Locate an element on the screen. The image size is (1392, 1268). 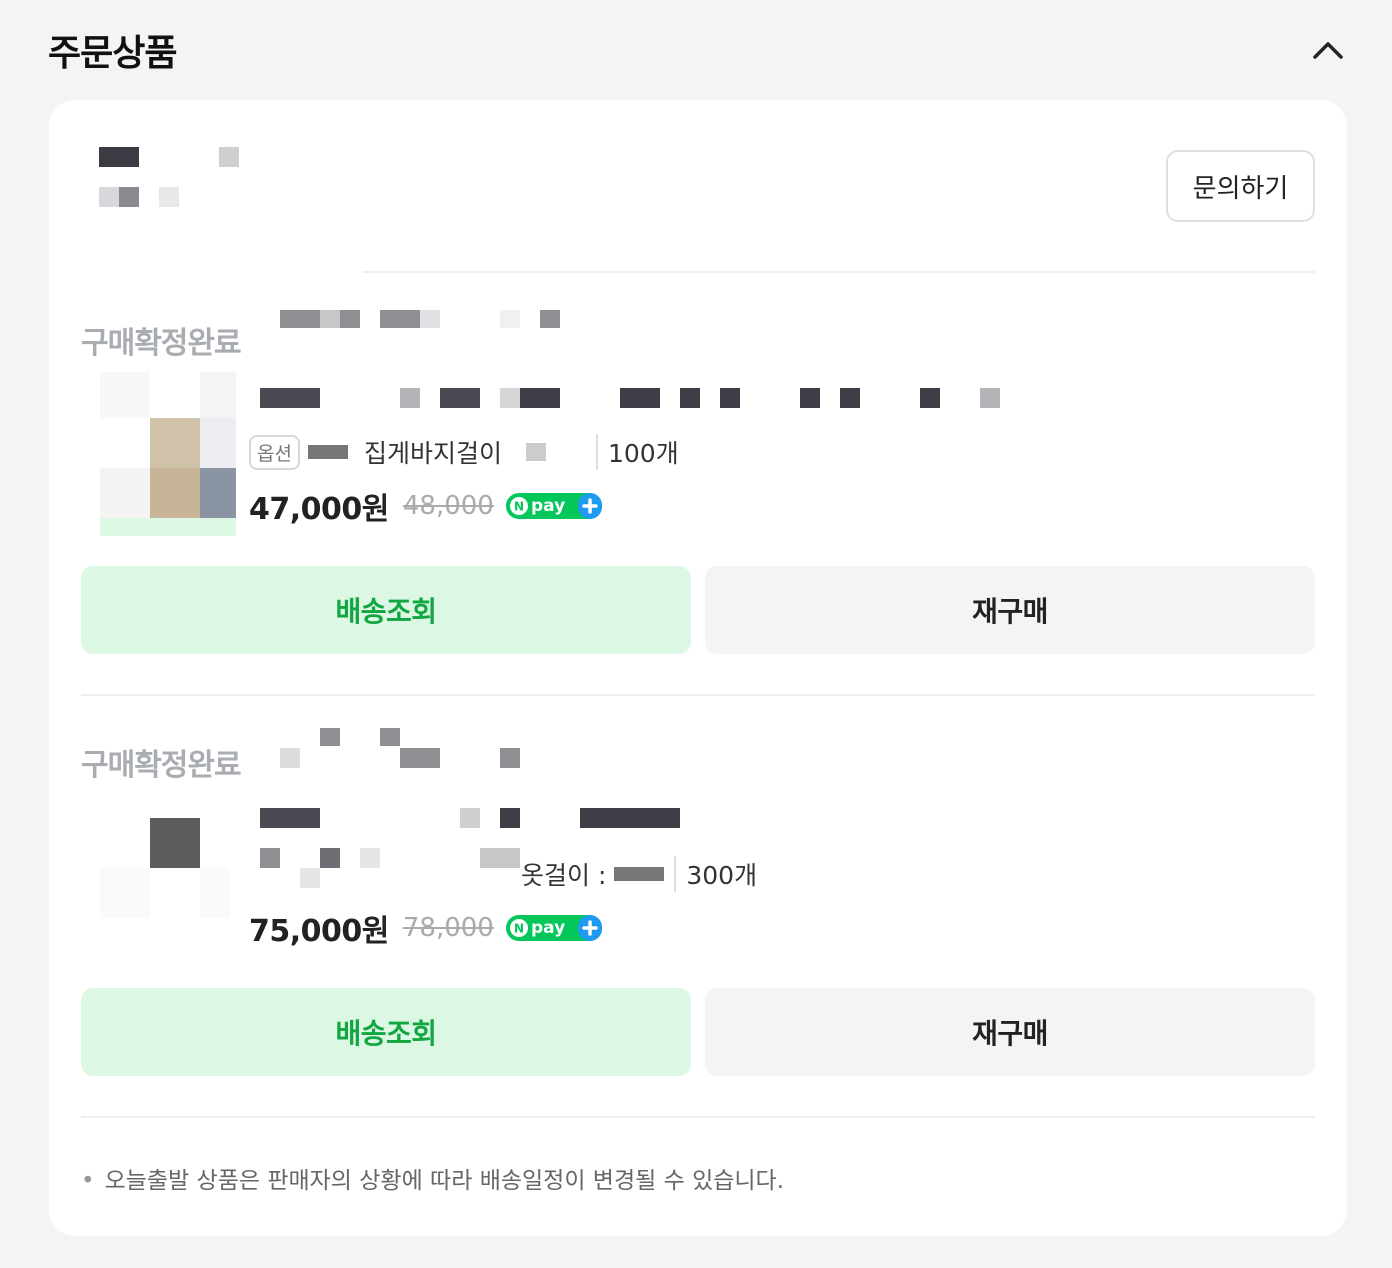
option-row: 옵션 집게바지걸이 100개 is located at coordinates (464, 452).